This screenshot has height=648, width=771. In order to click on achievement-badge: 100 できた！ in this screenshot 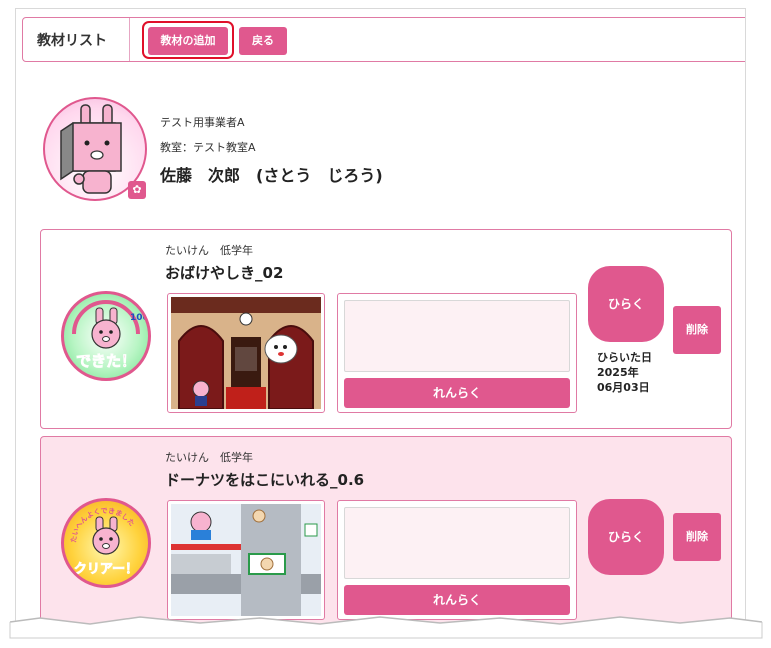, I will do `click(106, 336)`.